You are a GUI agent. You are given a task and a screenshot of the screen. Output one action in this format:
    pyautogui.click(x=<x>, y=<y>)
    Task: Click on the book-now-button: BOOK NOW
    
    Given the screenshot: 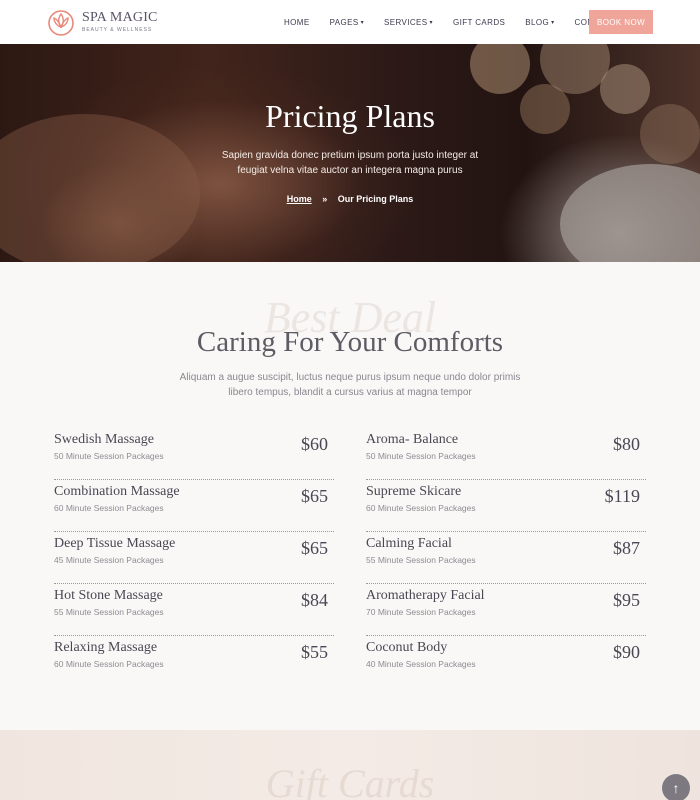 What is the action you would take?
    pyautogui.click(x=621, y=22)
    